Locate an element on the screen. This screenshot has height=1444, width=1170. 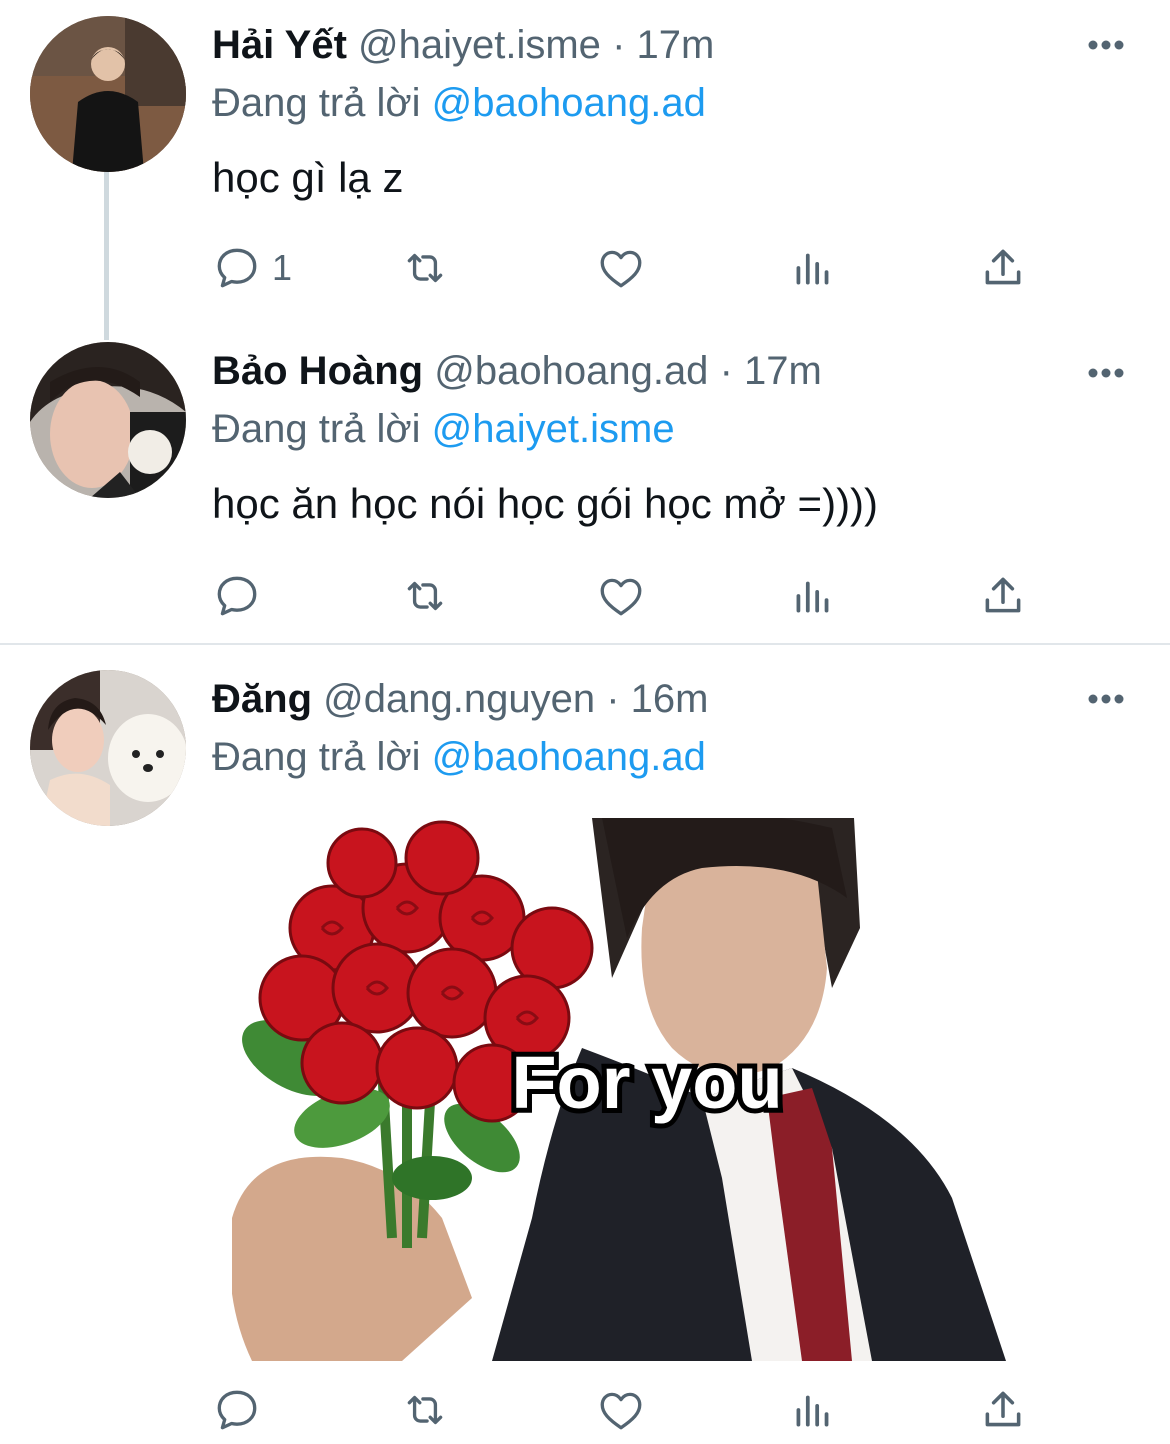
replying-to-line: Đang trả lời @haiyet.isme is located at coordinates (443, 429).